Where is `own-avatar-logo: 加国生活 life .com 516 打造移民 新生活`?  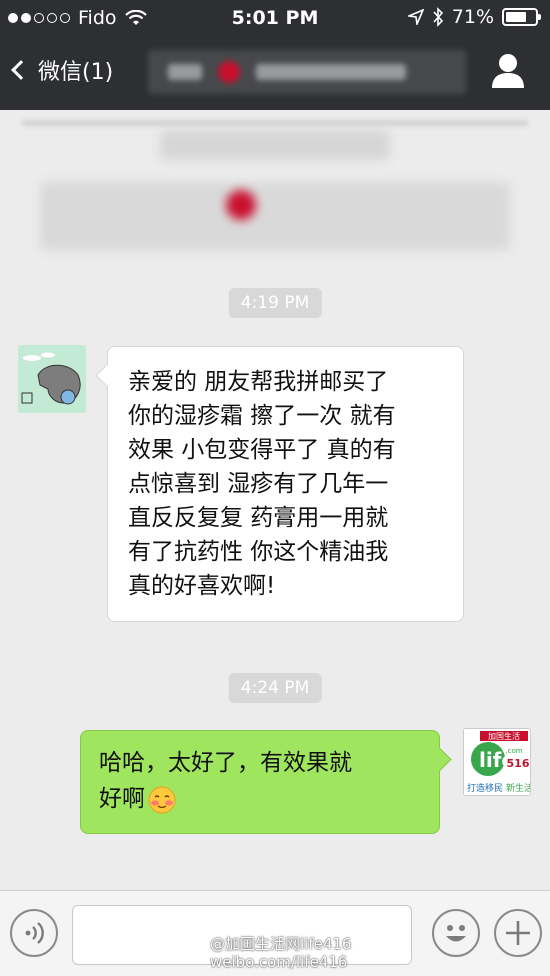
own-avatar-logo: 加国生活 life .com 516 打造移民 新生活 is located at coordinates (497, 762).